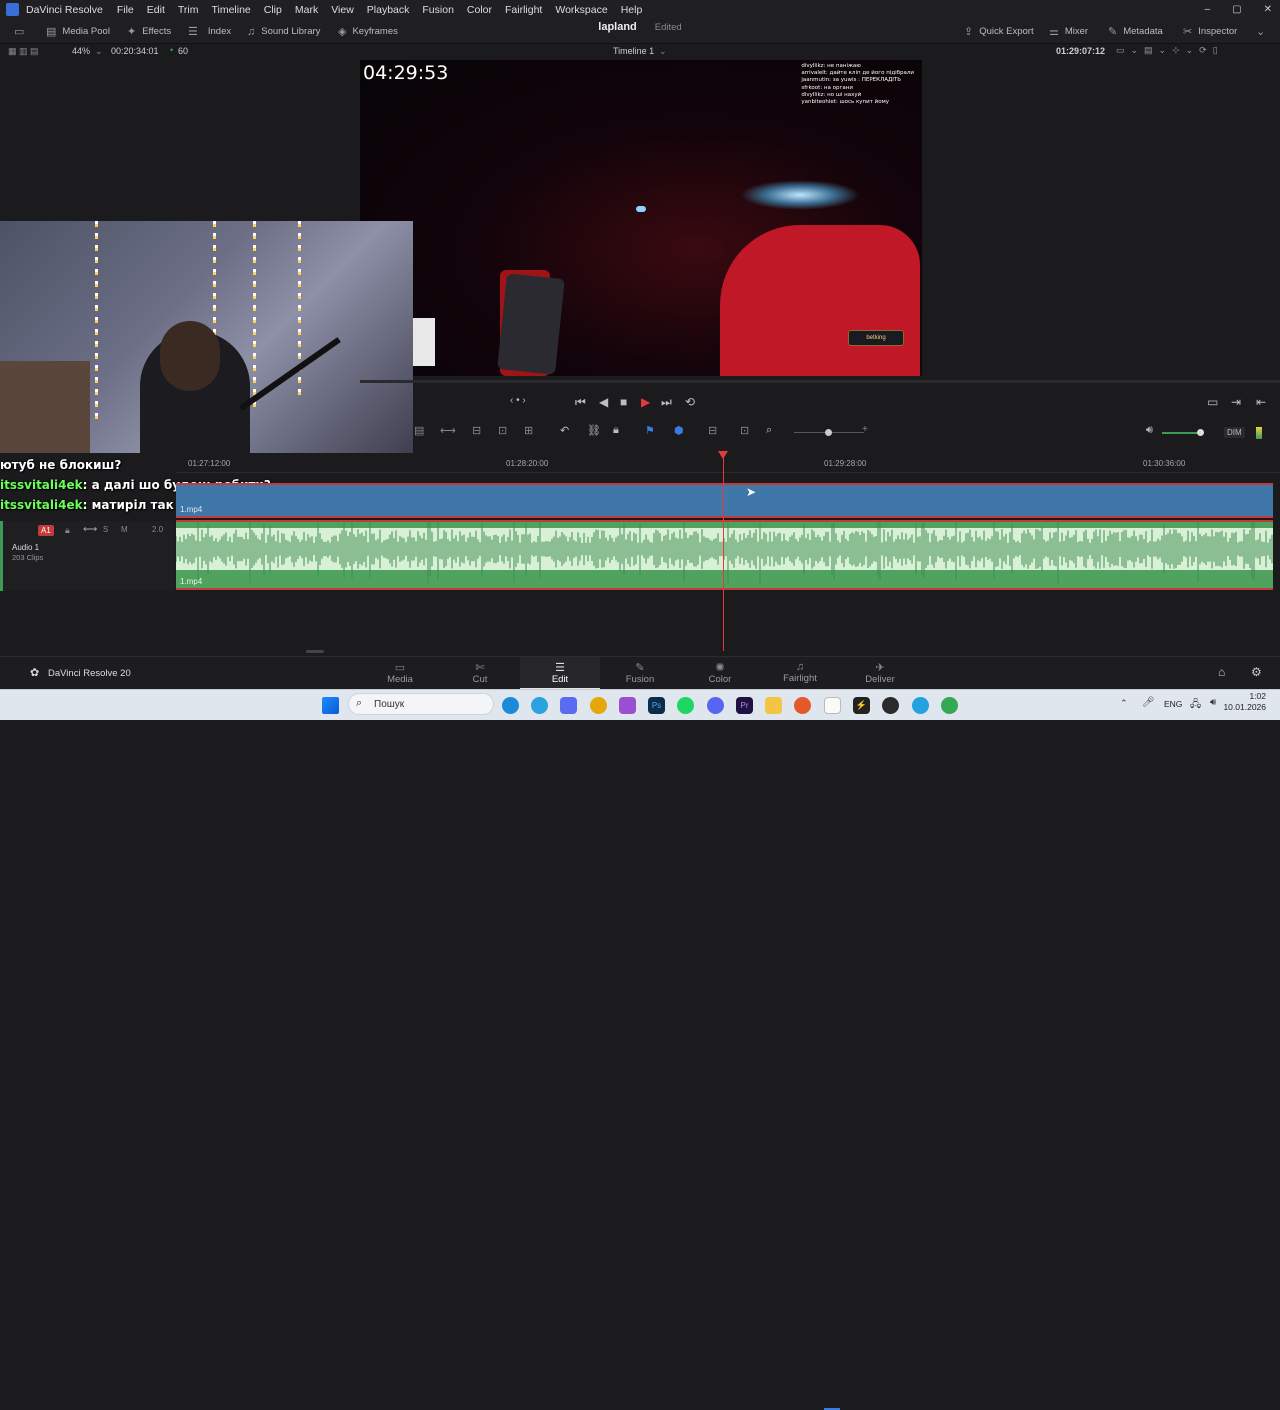 This screenshot has width=1280, height=1410. Describe the element at coordinates (632, 10) in the screenshot. I see `menu-help: Help` at that location.